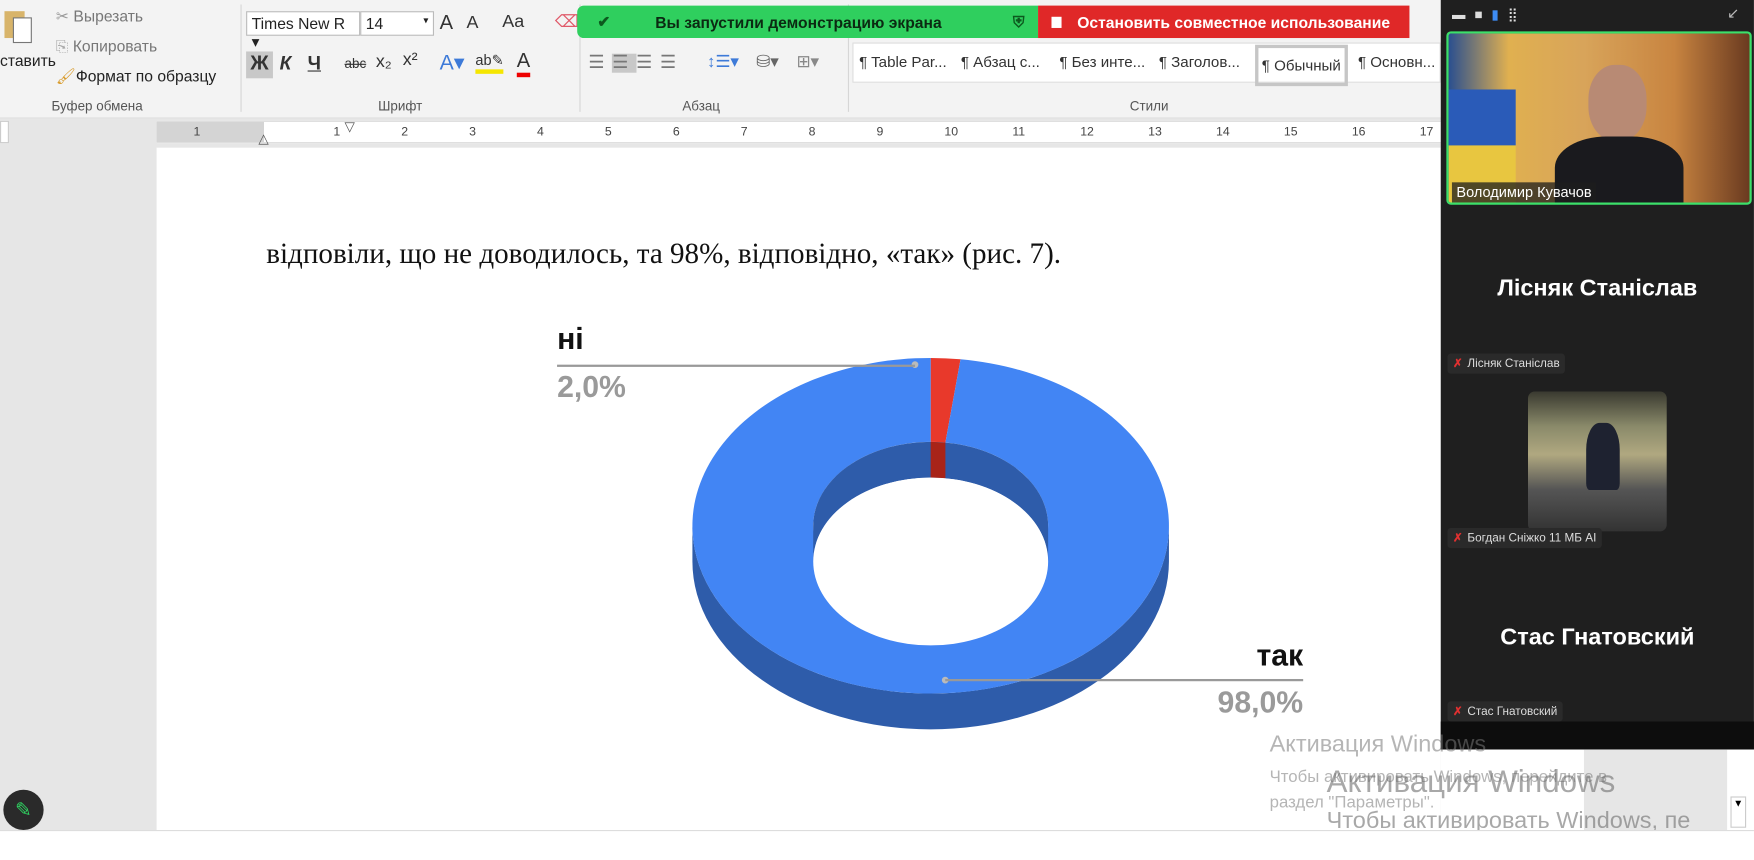 Image resolution: width=1754 pixels, height=860 pixels. I want to click on participant-name-large: Лісняк Станіслав, so click(1597, 288).